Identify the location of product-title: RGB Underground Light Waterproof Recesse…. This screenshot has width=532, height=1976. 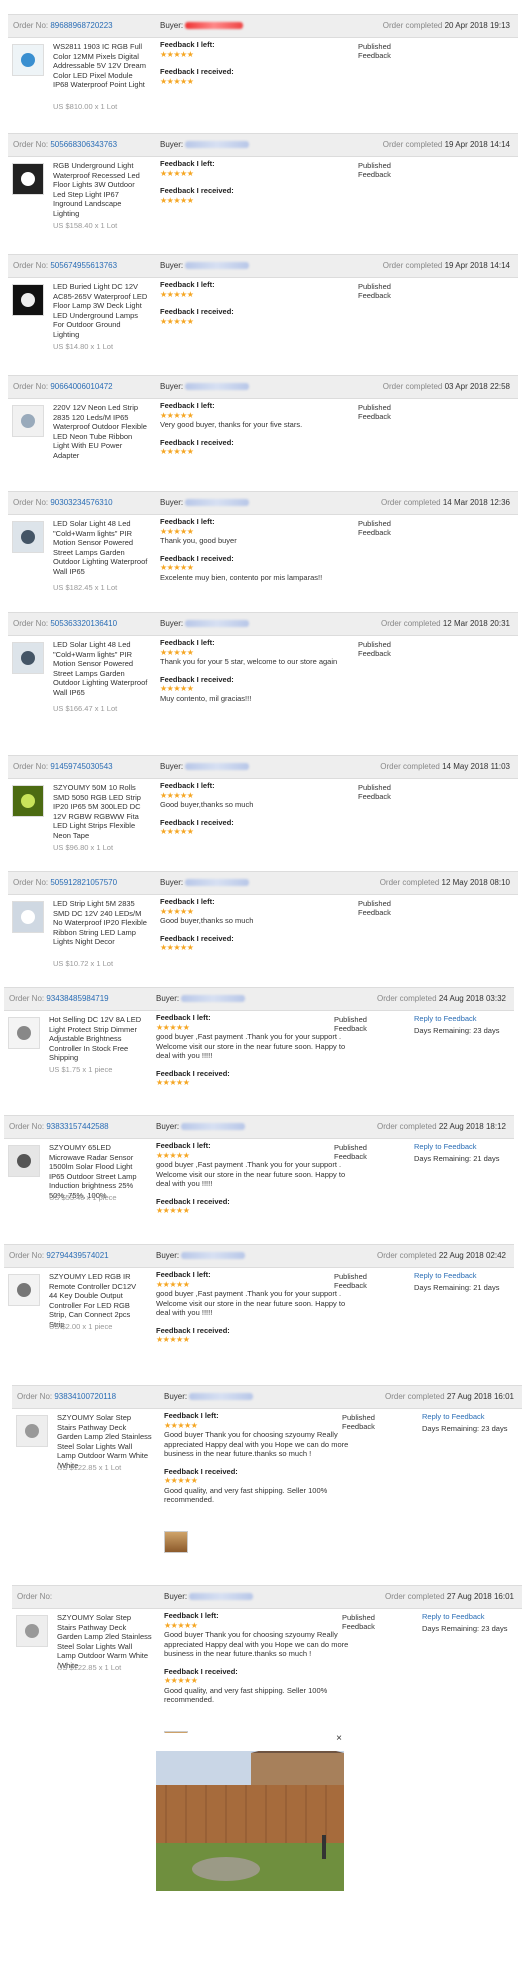
(100, 189).